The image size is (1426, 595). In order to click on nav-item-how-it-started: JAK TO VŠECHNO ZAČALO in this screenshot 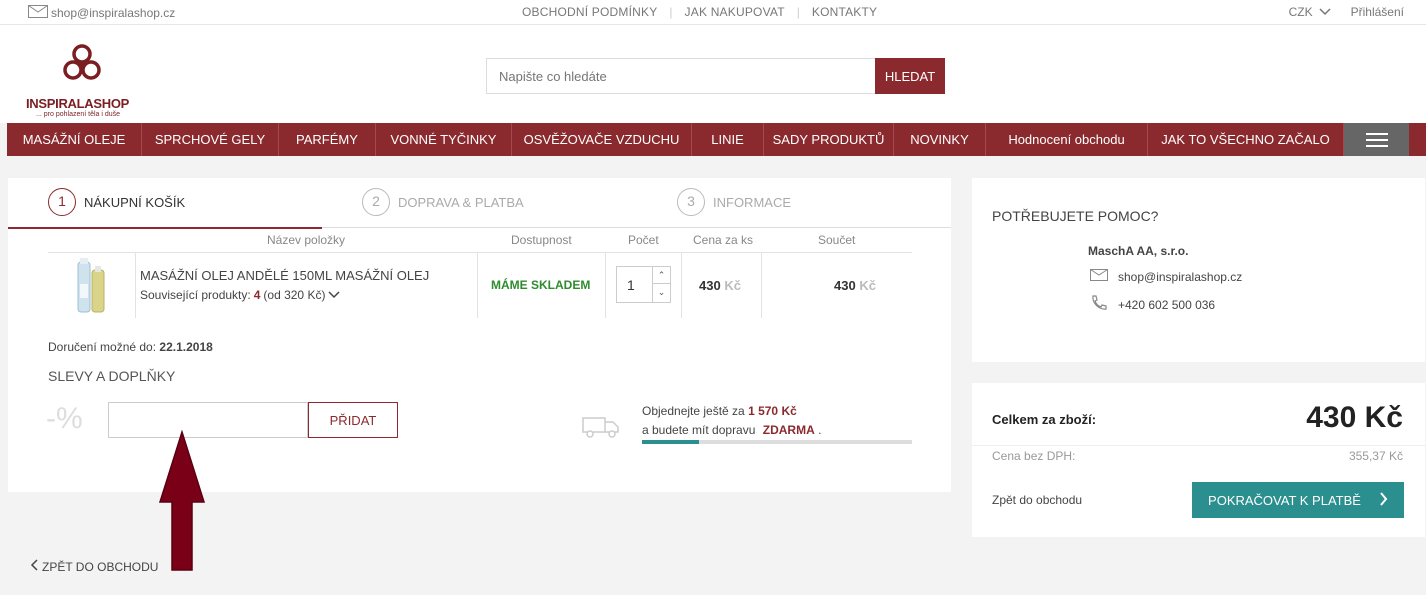, I will do `click(1246, 139)`.